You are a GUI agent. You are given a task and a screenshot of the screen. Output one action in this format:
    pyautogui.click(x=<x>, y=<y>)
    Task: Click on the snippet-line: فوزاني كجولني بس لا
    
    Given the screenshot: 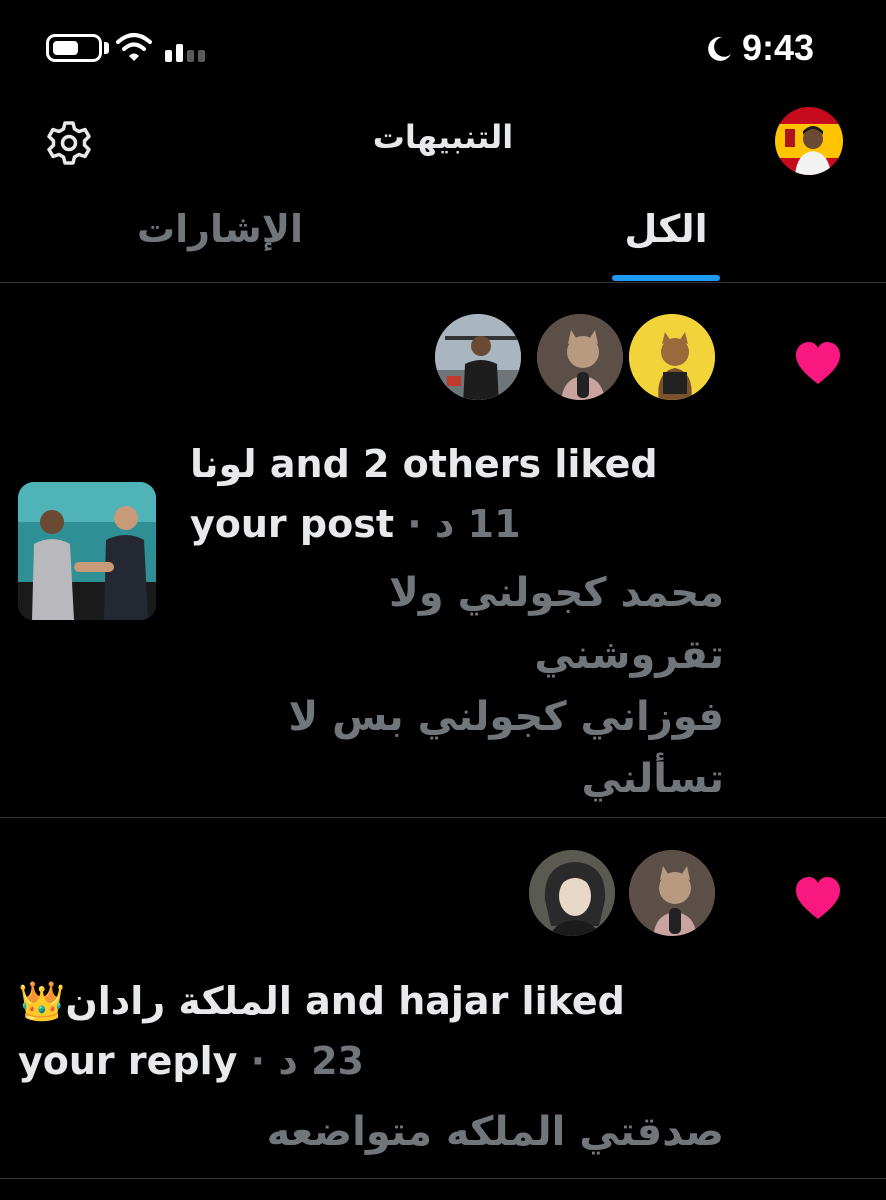 What is the action you would take?
    pyautogui.click(x=506, y=717)
    